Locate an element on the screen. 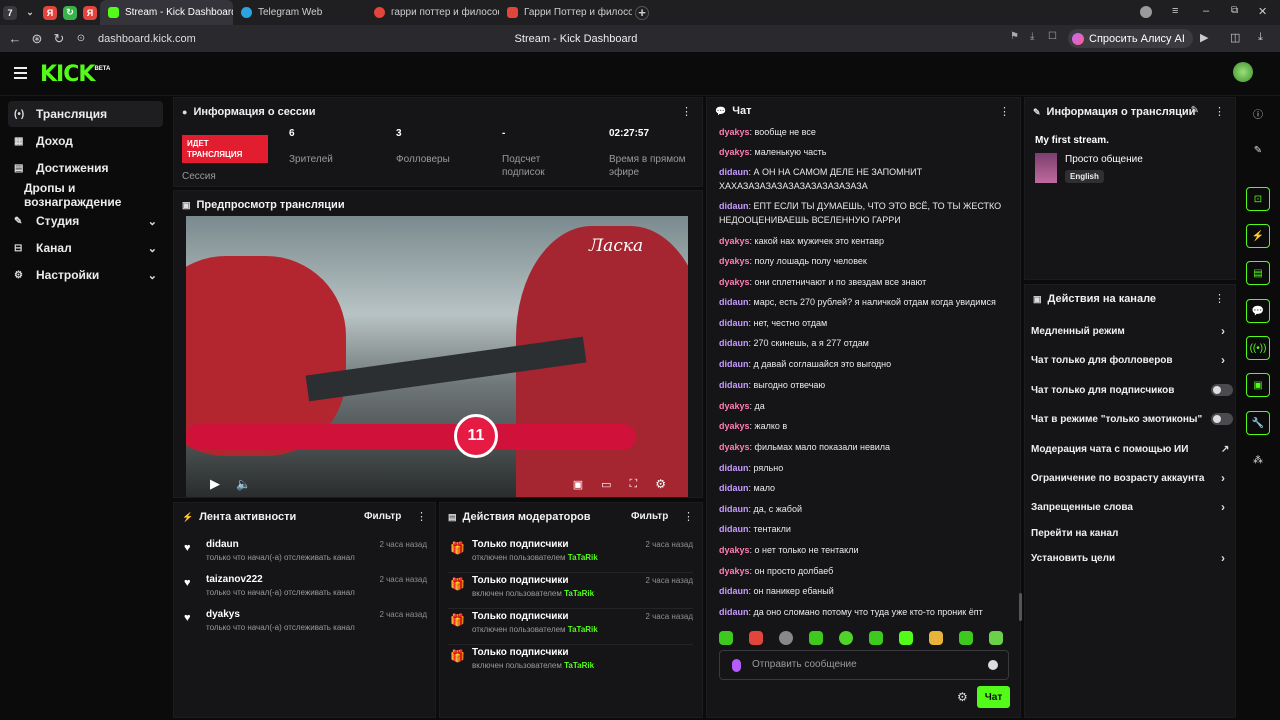 The image size is (1280, 720). chat-scrollbar is located at coordinates (1020, 607).